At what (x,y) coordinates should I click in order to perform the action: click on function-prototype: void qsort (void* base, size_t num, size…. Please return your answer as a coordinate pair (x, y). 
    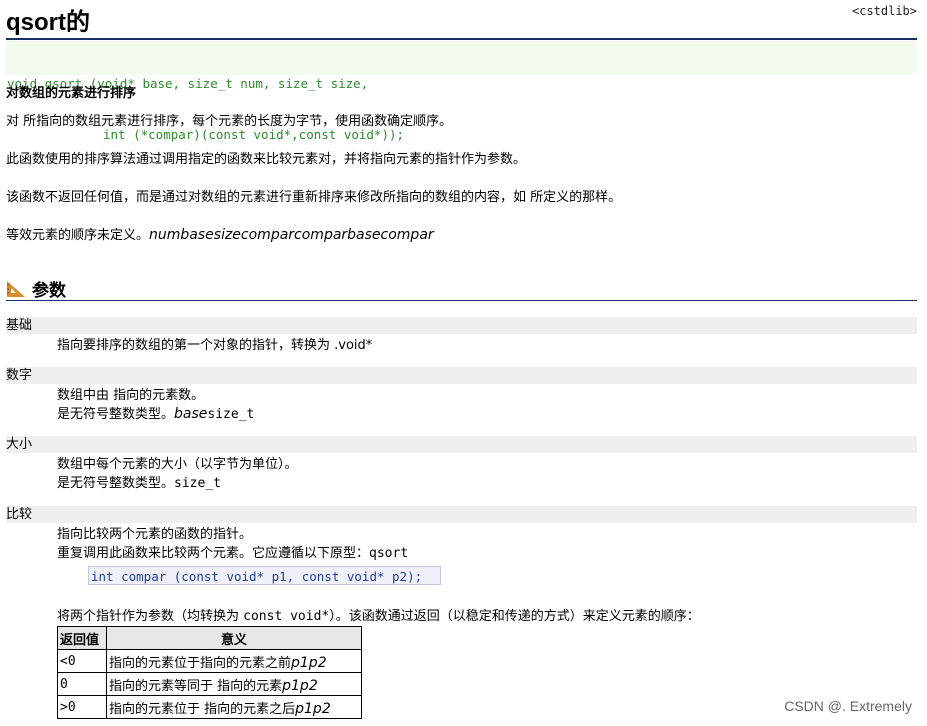
    Looking at the image, I should click on (461, 91).